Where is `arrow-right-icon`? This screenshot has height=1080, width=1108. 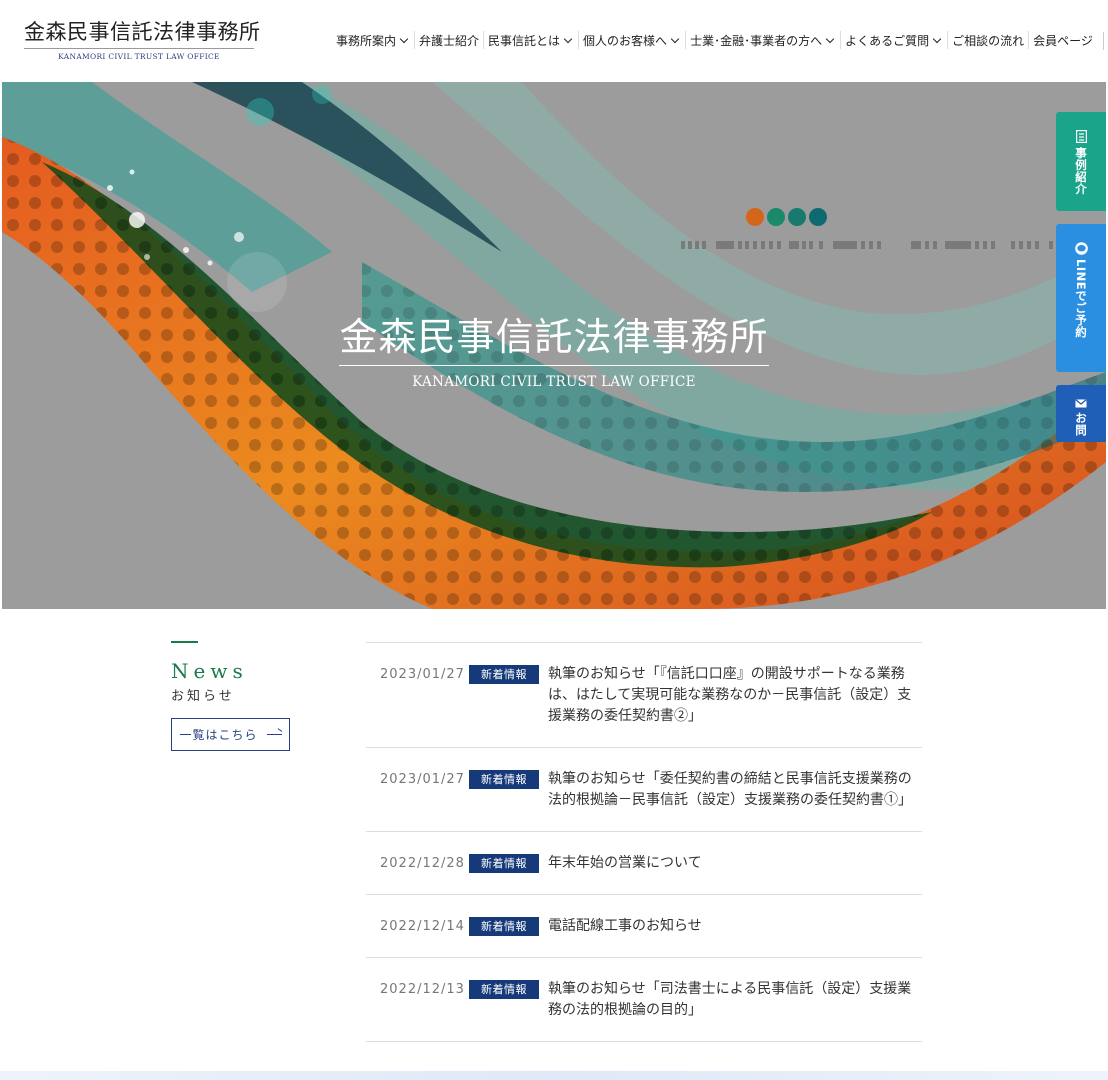
arrow-right-icon is located at coordinates (274, 734).